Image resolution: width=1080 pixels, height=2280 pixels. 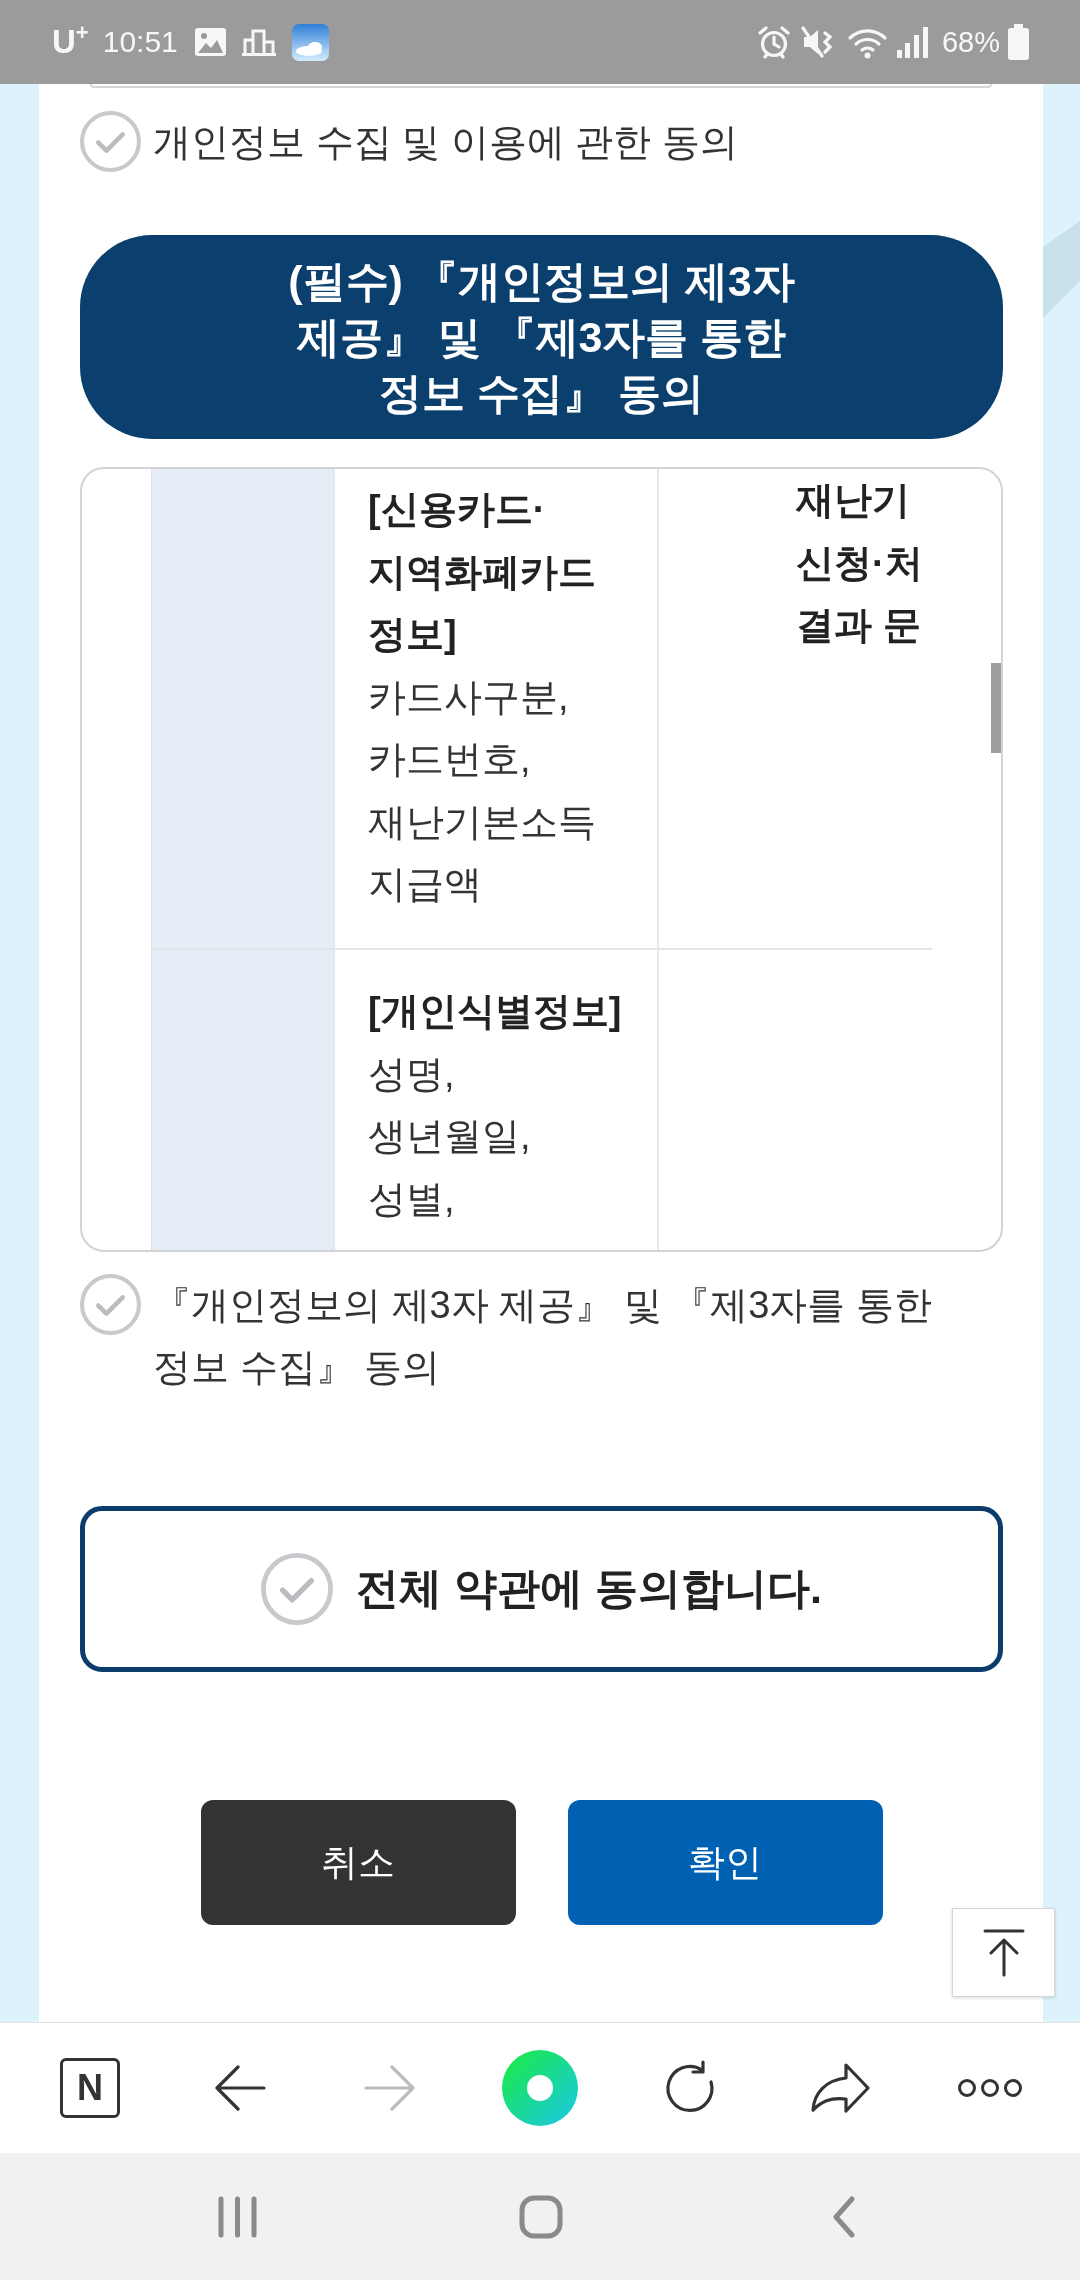 I want to click on cell-heading: [신용카드·, so click(x=457, y=509).